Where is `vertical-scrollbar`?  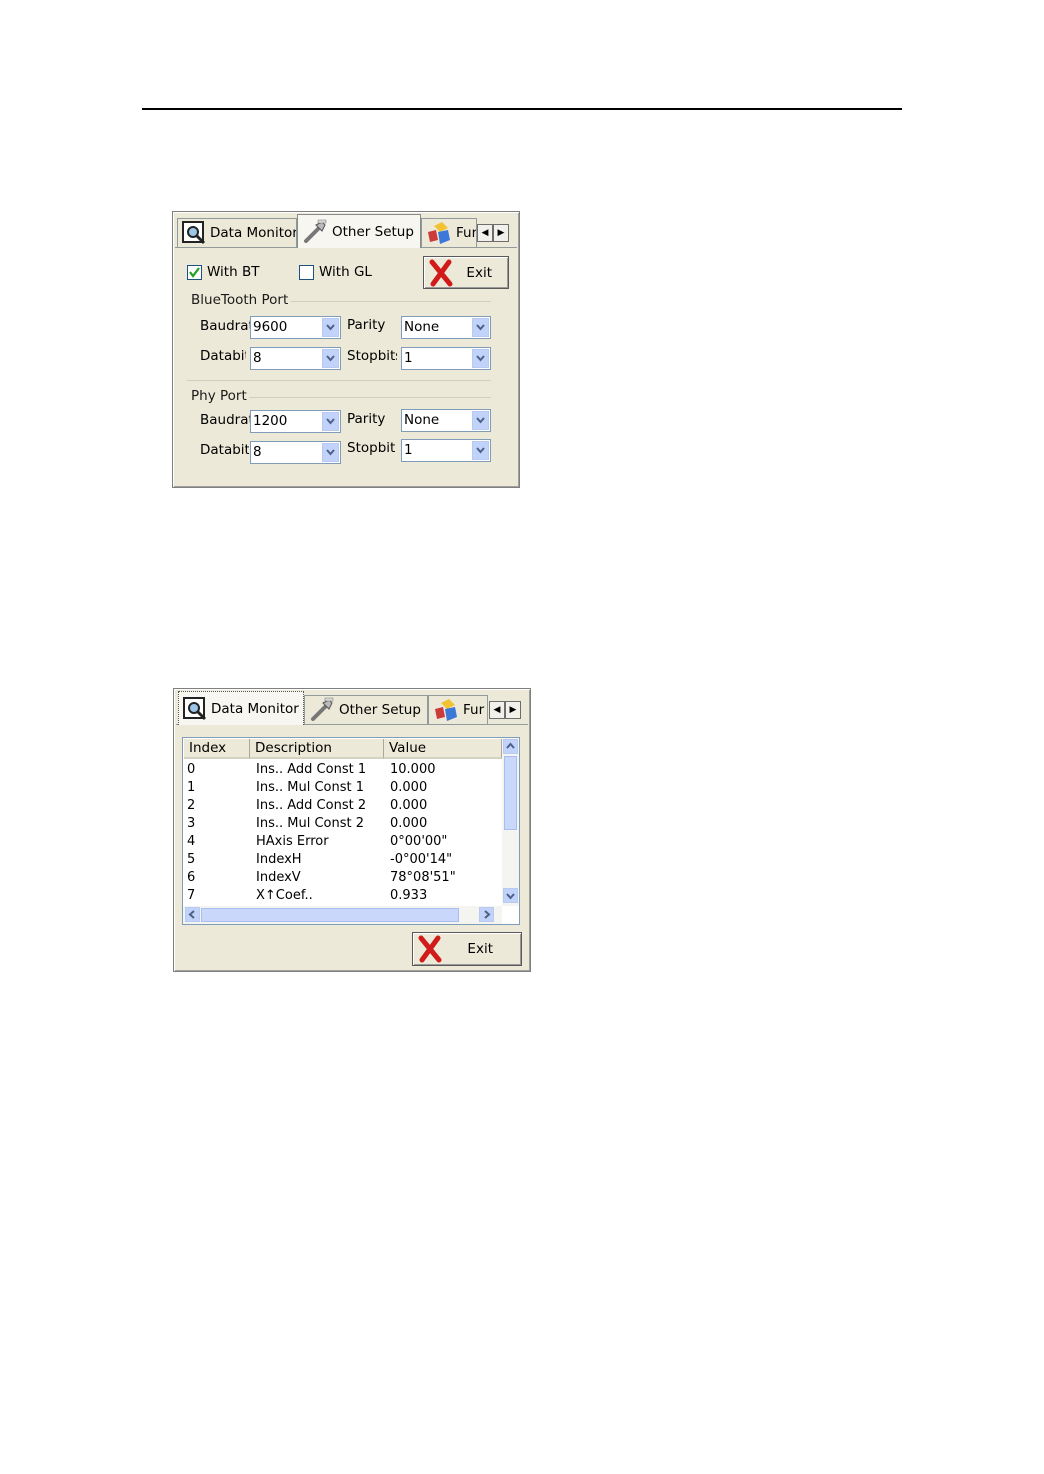
vertical-scrollbar is located at coordinates (510, 822).